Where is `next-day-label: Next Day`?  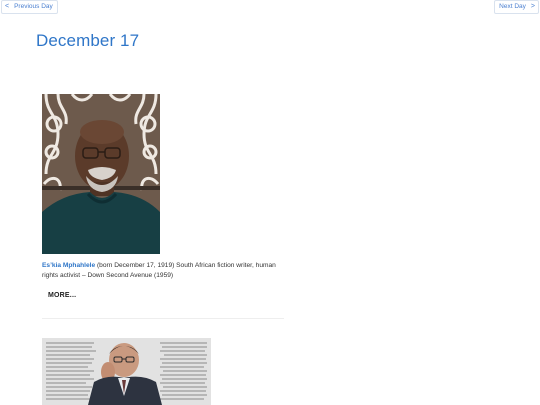 next-day-label: Next Day is located at coordinates (512, 6).